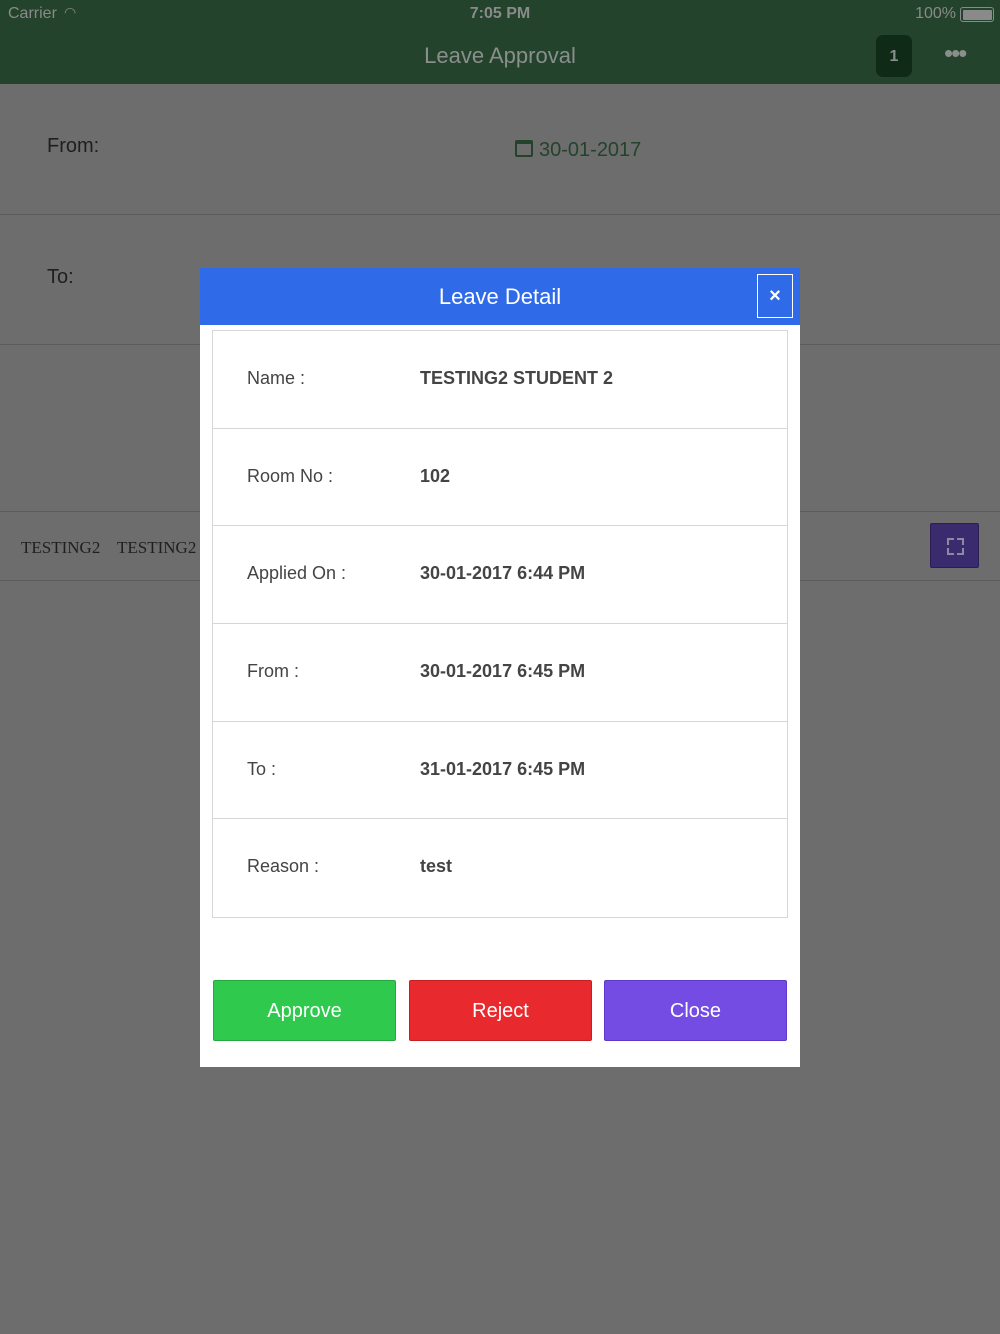 Image resolution: width=1000 pixels, height=1334 pixels. Describe the element at coordinates (590, 150) in the screenshot. I see `from-date-value: 30-01-2017` at that location.